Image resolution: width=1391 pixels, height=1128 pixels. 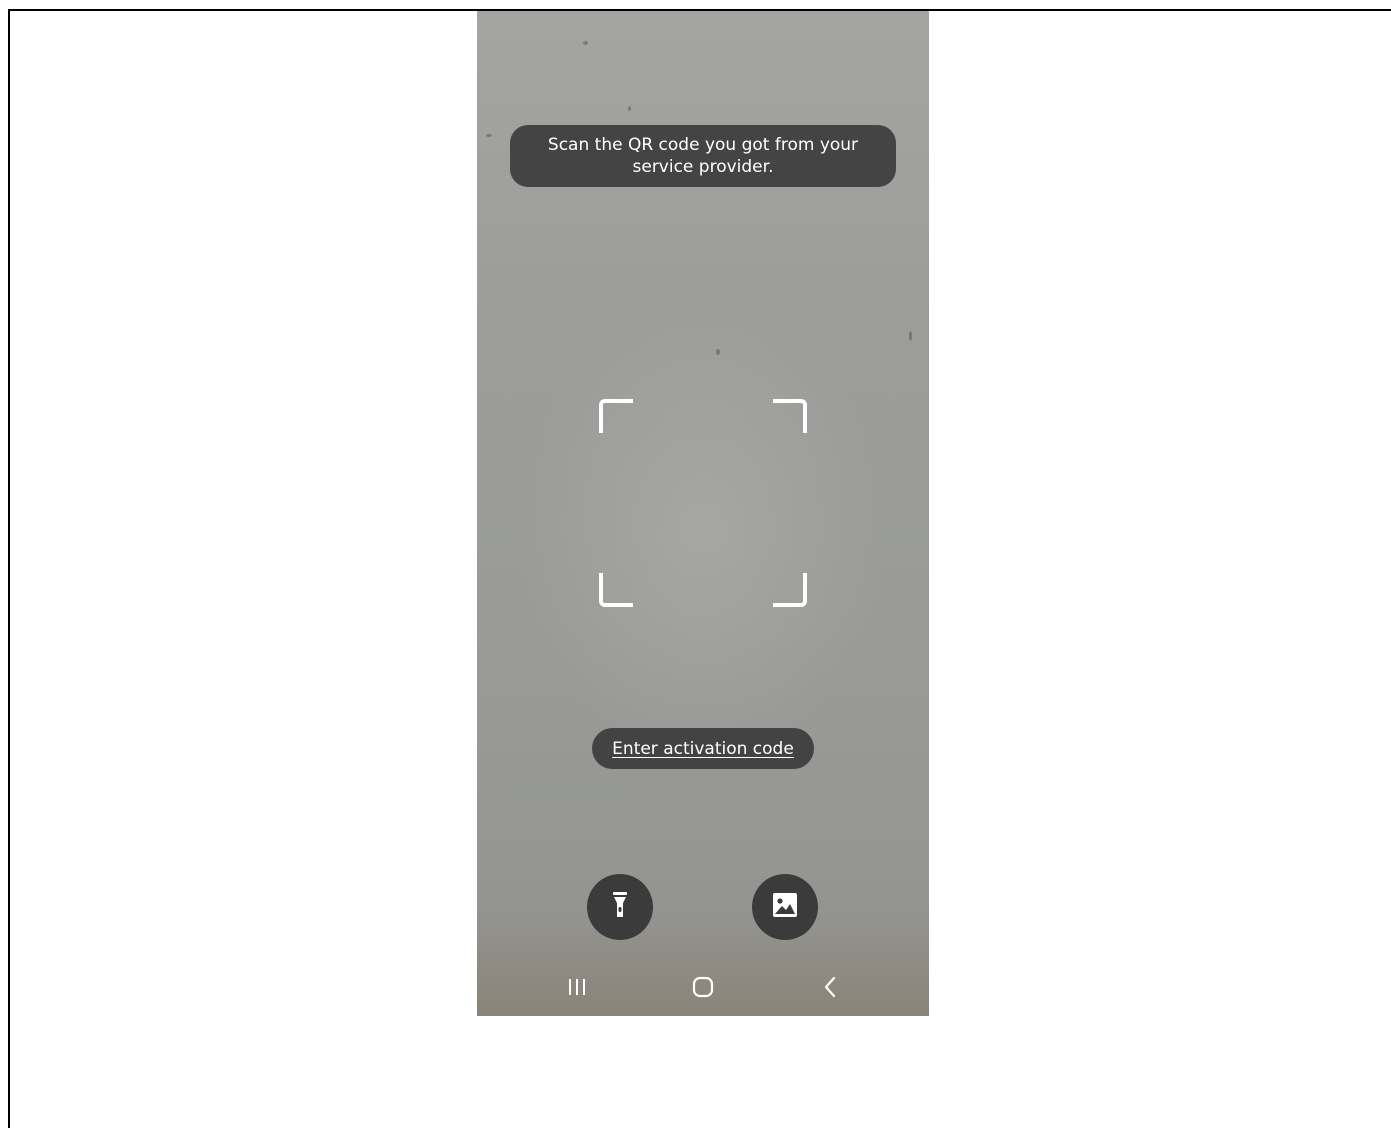 I want to click on scan-corner-top-left, so click(x=616, y=416).